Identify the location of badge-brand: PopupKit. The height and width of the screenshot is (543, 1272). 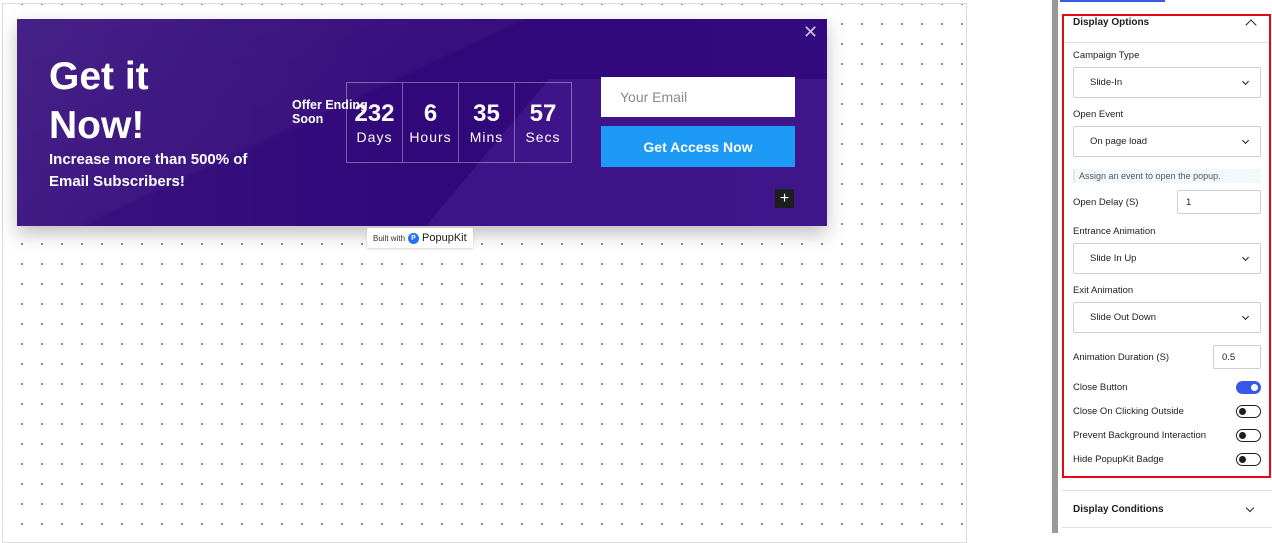
(444, 238).